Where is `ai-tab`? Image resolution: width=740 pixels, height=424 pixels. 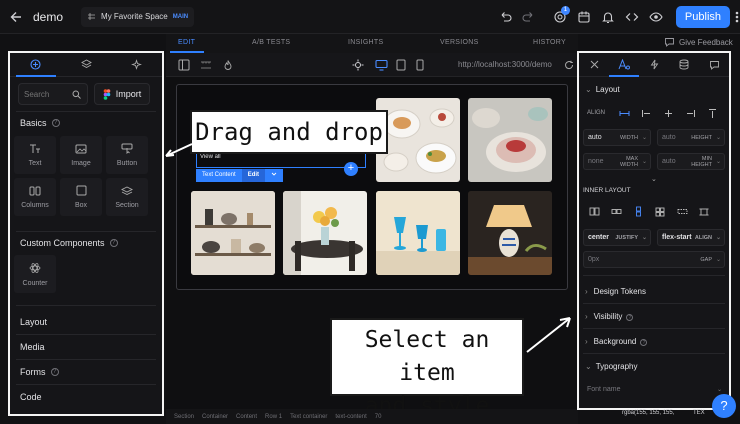 ai-tab is located at coordinates (136, 64).